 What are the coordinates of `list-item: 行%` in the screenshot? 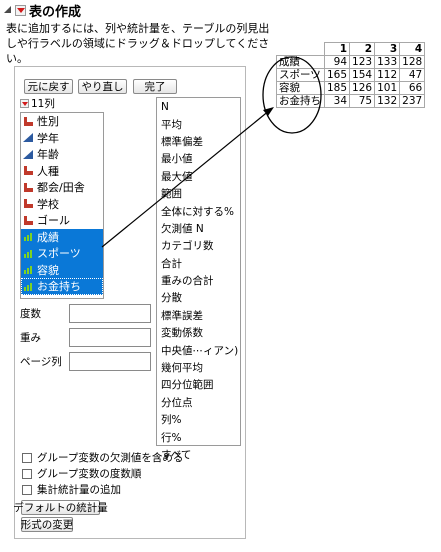 It's located at (198, 436).